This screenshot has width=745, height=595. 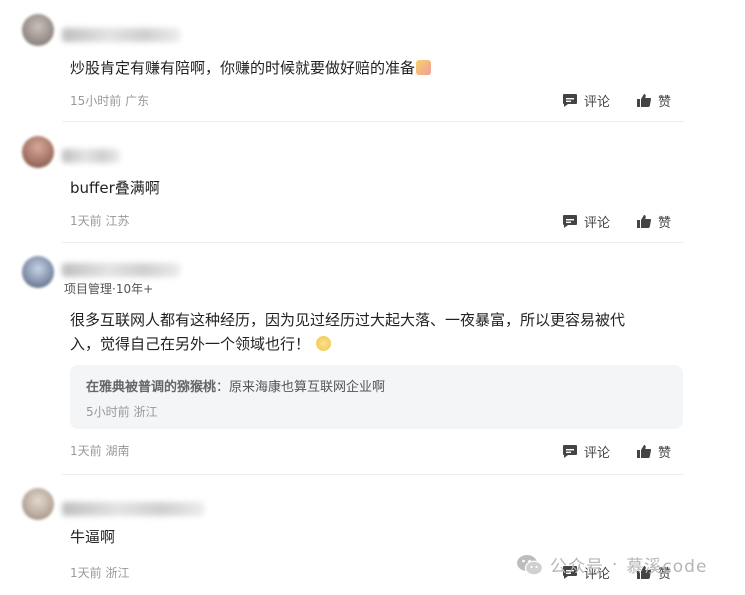 What do you see at coordinates (117, 451) in the screenshot?
I see `comment-region: 湖南` at bounding box center [117, 451].